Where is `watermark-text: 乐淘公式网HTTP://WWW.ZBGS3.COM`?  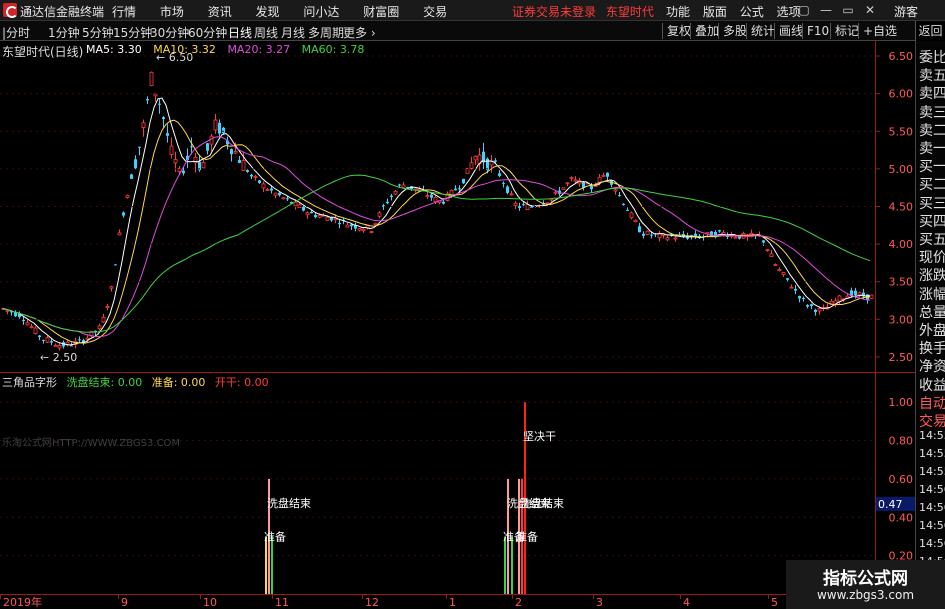
watermark-text: 乐淘公式网HTTP://WWW.ZBGS3.COM is located at coordinates (91, 443).